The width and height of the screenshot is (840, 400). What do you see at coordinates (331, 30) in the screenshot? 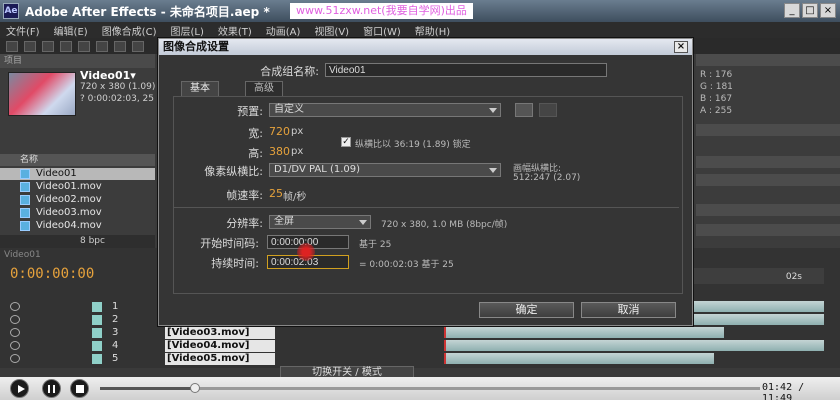
I see `menu-view: 视图(V)` at bounding box center [331, 30].